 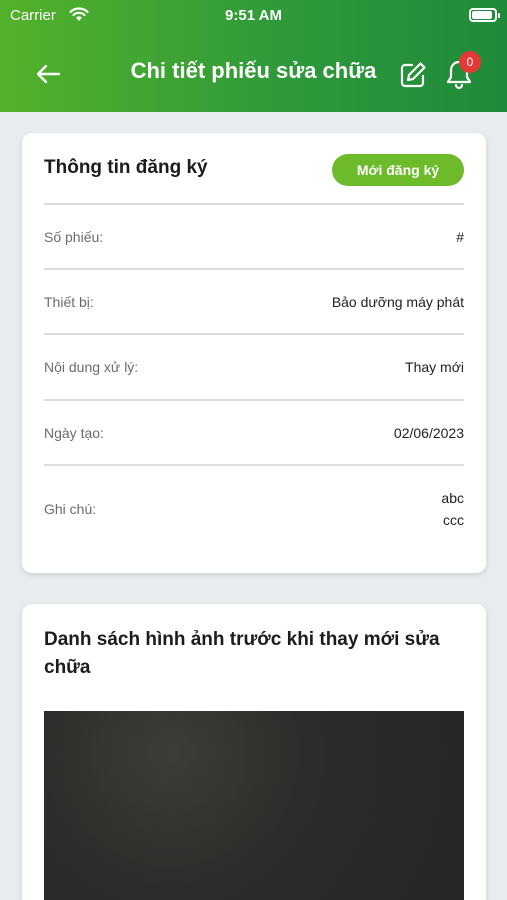 What do you see at coordinates (398, 170) in the screenshot?
I see `status-badge: Mới đăng ký` at bounding box center [398, 170].